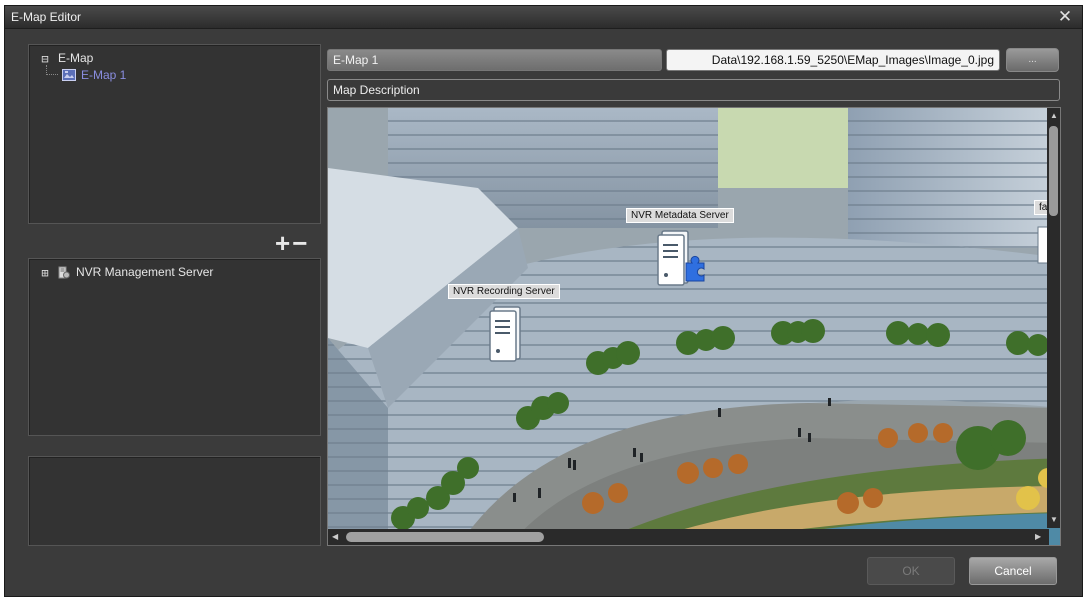 This screenshot has width=1087, height=601. Describe the element at coordinates (693, 90) in the screenshot. I see `map-description-field: Map Description` at that location.